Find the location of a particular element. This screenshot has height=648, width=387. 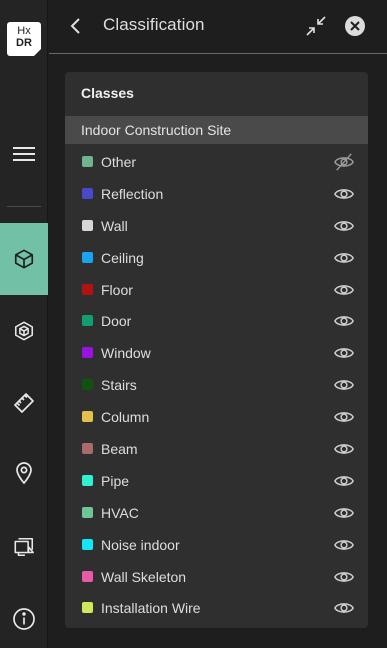

class-label: Ceiling is located at coordinates (122, 257).